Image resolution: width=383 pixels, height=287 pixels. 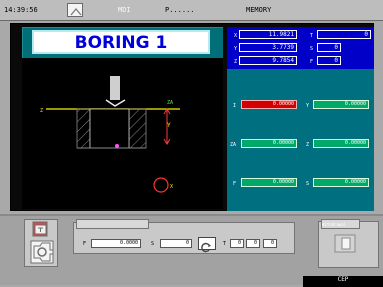 What do you see at coordinates (115, 103) in the screenshot?
I see `tool-tip` at bounding box center [115, 103].